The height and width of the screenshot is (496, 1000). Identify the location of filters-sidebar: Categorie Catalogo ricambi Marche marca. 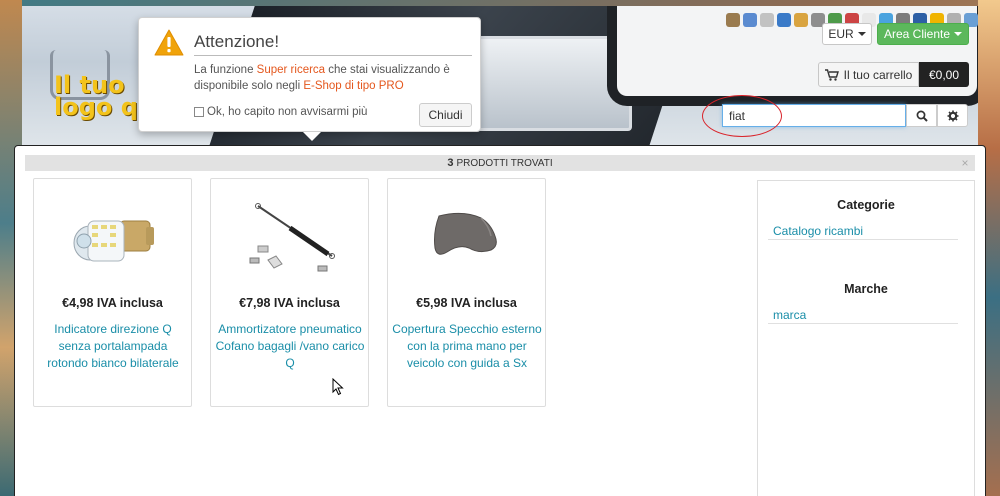
(866, 338).